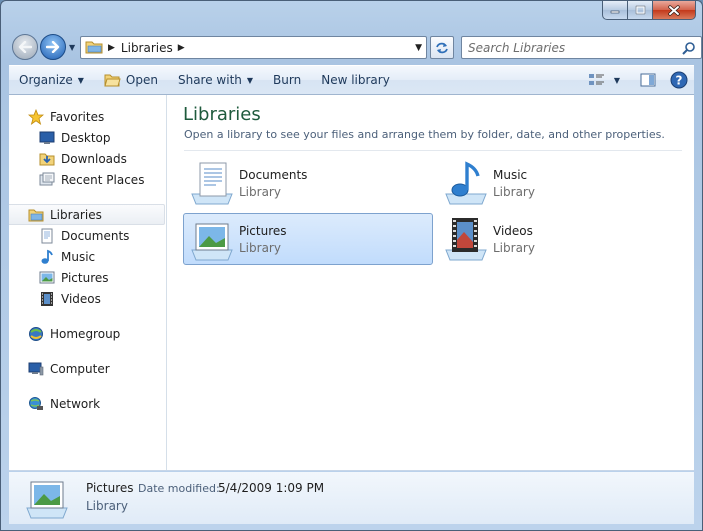  What do you see at coordinates (147, 48) in the screenshot?
I see `breadcrumb-libraries: Libraries` at bounding box center [147, 48].